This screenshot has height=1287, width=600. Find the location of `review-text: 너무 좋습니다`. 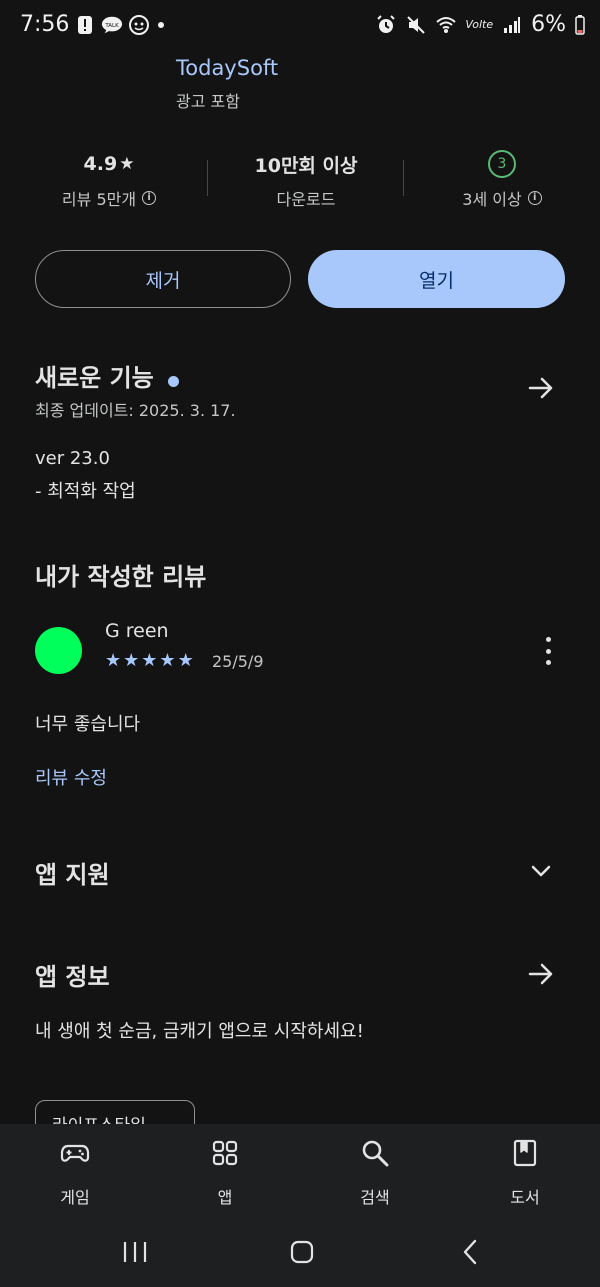

review-text: 너무 좋습니다 is located at coordinates (88, 724).